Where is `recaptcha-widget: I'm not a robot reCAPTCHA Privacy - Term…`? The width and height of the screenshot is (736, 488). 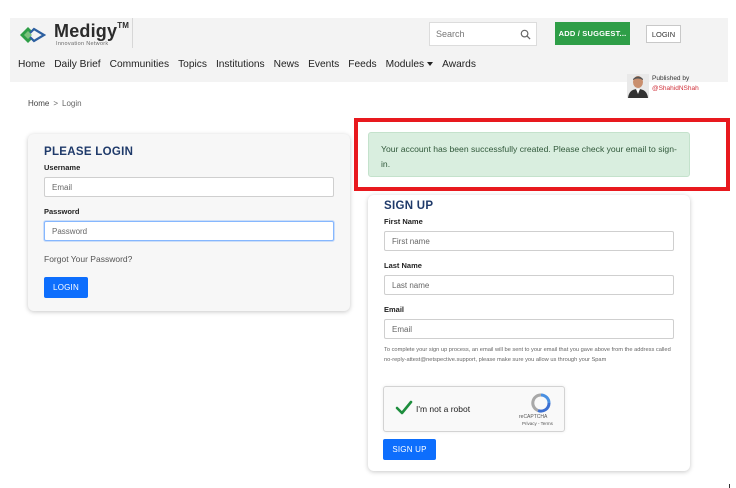
recaptcha-widget: I'm not a robot reCAPTCHA Privacy - Term… is located at coordinates (474, 409).